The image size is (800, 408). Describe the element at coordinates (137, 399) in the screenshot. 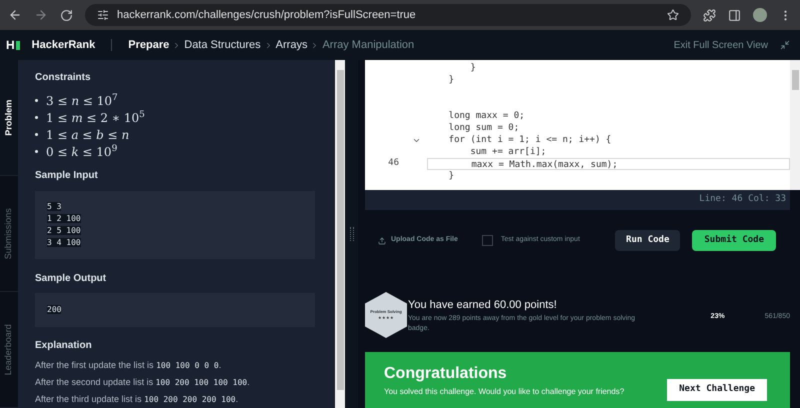

I see `explanation-text: After the third update list is 100 200 200 200 100.` at that location.